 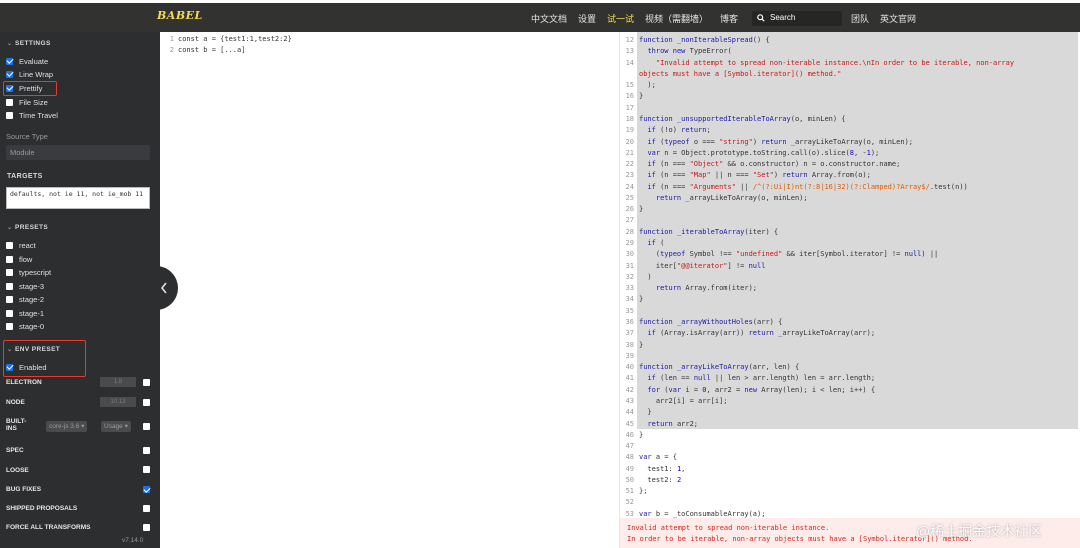 What do you see at coordinates (15, 450) in the screenshot?
I see `env-spec-row: SPEC` at bounding box center [15, 450].